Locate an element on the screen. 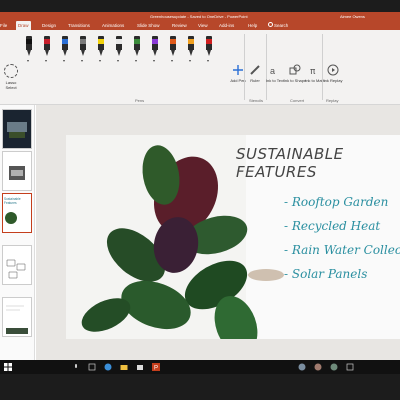 This screenshot has width=400, height=400. diagram-thumbnail is located at coordinates (17, 265).